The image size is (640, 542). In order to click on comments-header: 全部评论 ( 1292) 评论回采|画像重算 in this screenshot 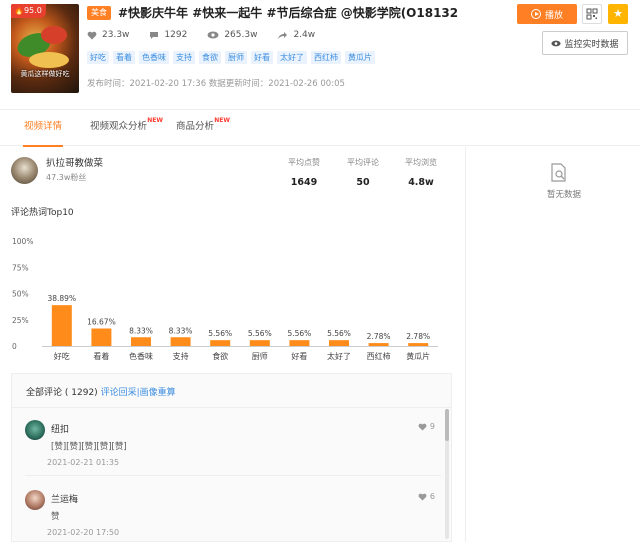, I will do `click(101, 391)`.